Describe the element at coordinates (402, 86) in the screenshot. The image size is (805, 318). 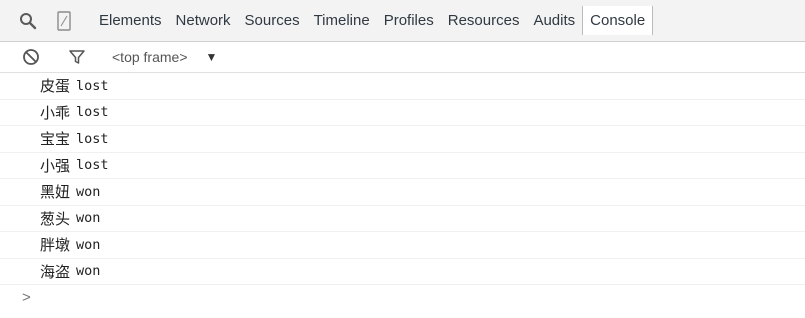
I see `console-message: 皮蛋 lost` at that location.